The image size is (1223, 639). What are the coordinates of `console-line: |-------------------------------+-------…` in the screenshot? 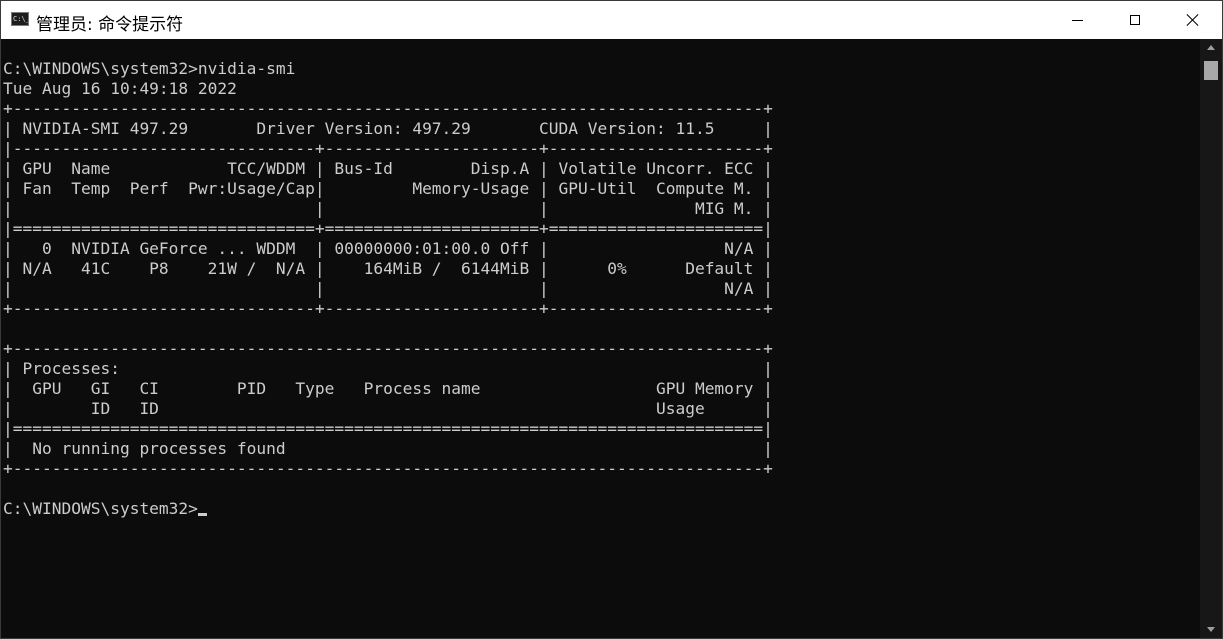 It's located at (601, 149).